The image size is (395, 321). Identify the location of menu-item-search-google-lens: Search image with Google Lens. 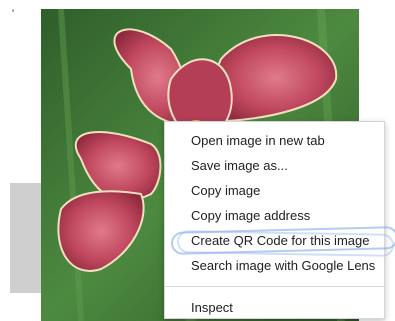
(274, 265).